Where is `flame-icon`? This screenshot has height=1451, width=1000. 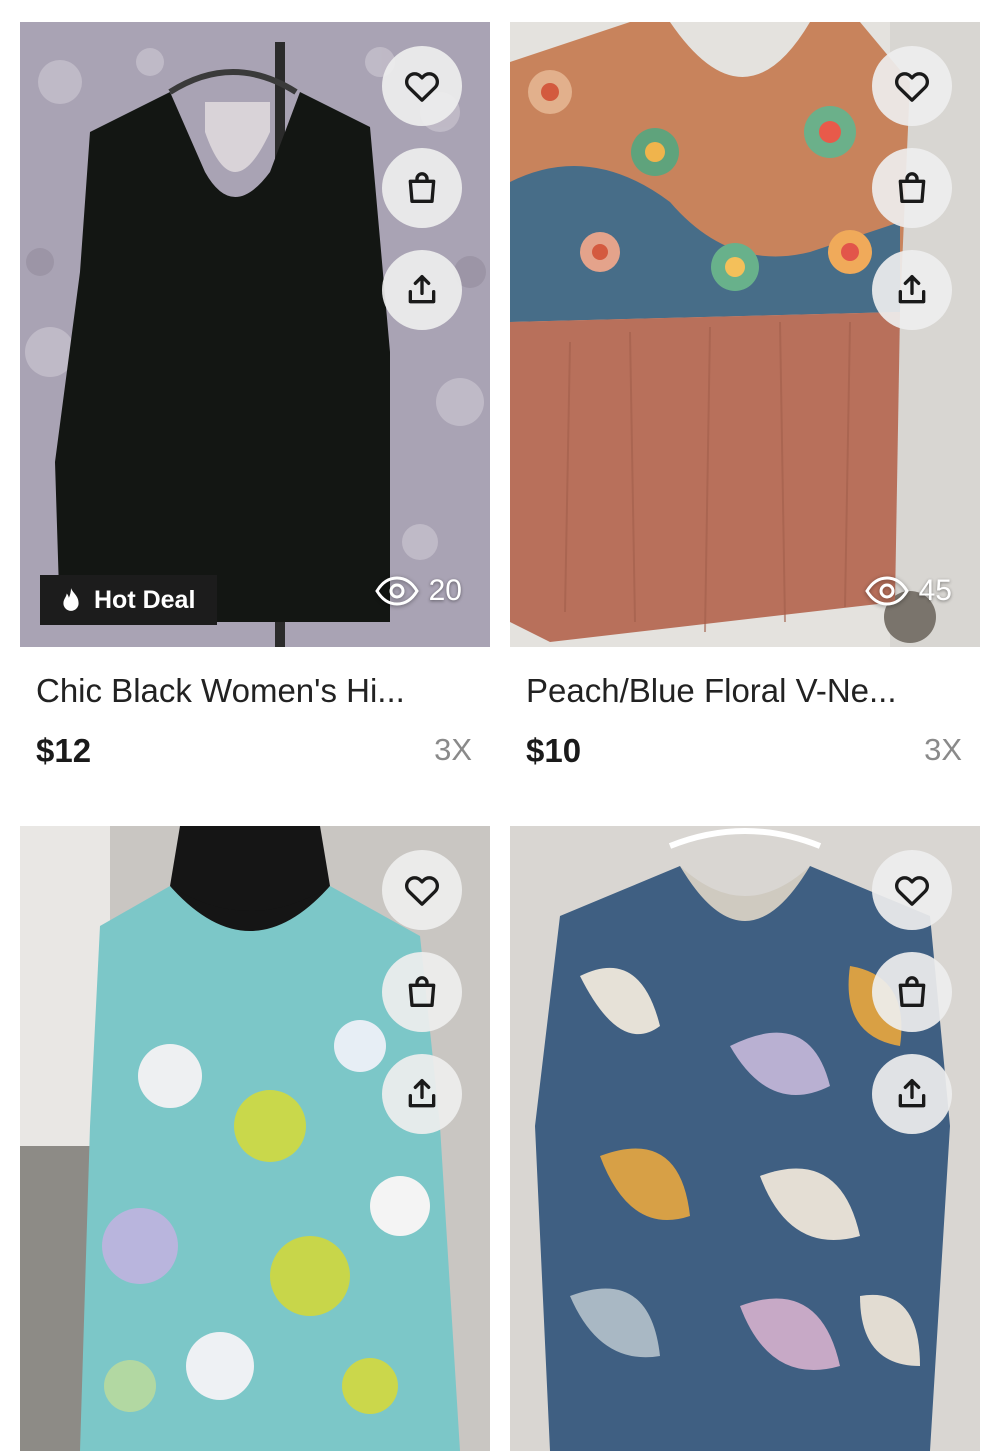 flame-icon is located at coordinates (71, 599).